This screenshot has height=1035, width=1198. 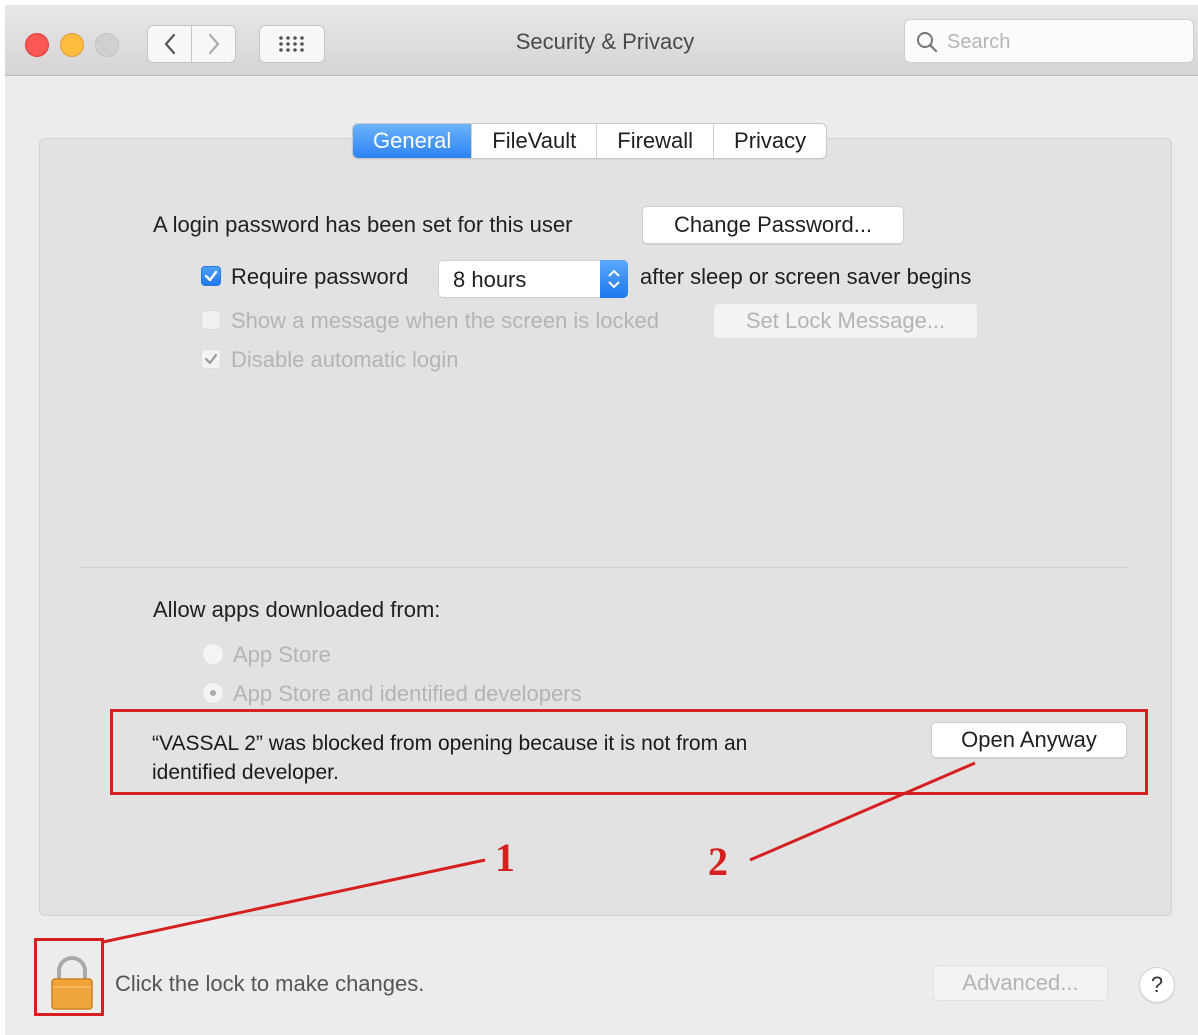 What do you see at coordinates (539, 852) in the screenshot?
I see `annotation-arrows` at bounding box center [539, 852].